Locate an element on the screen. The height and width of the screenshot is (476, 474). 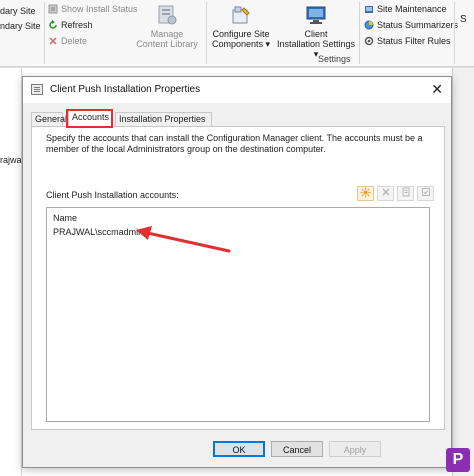
tab-accounts: Accounts is located at coordinates (90, 118).